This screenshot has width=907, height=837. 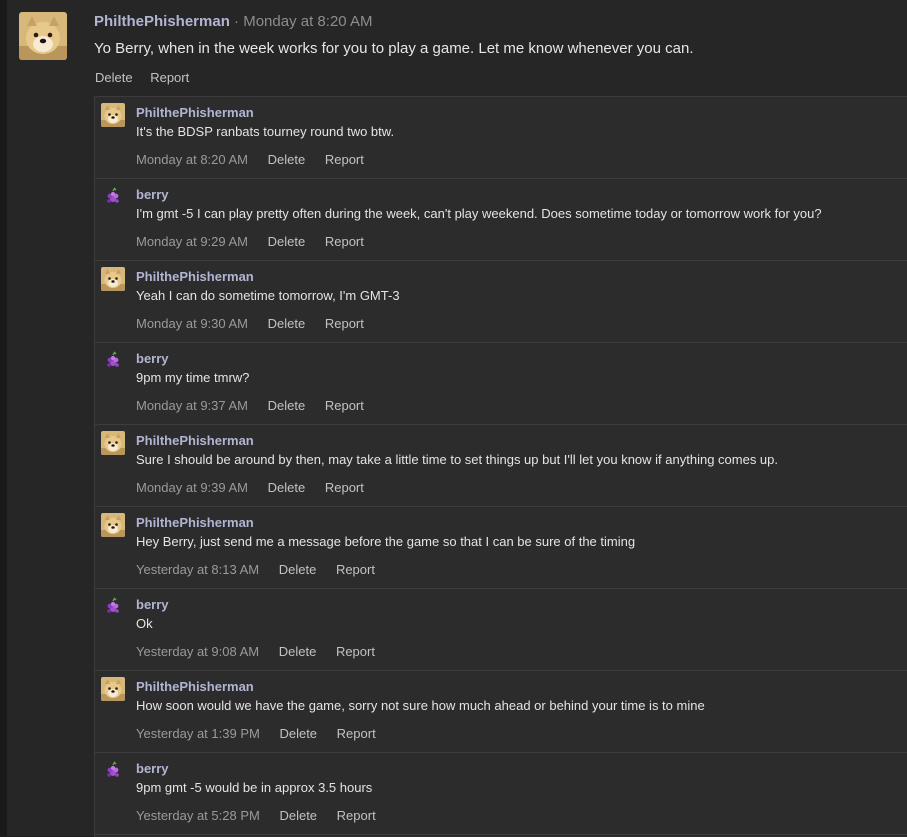 What do you see at coordinates (114, 77) in the screenshot?
I see `post-delete-link: Delete` at bounding box center [114, 77].